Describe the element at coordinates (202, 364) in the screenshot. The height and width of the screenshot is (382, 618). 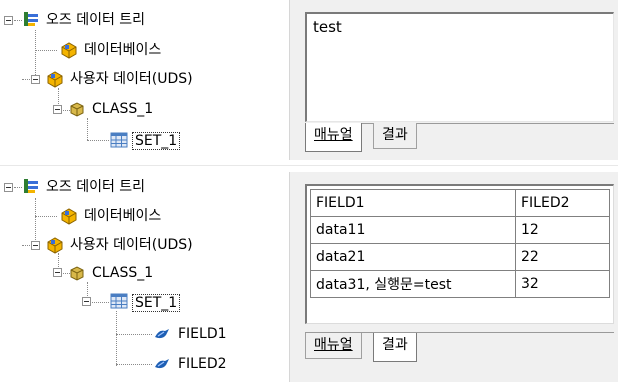
I see `tree-item-filed2: FILED2` at that location.